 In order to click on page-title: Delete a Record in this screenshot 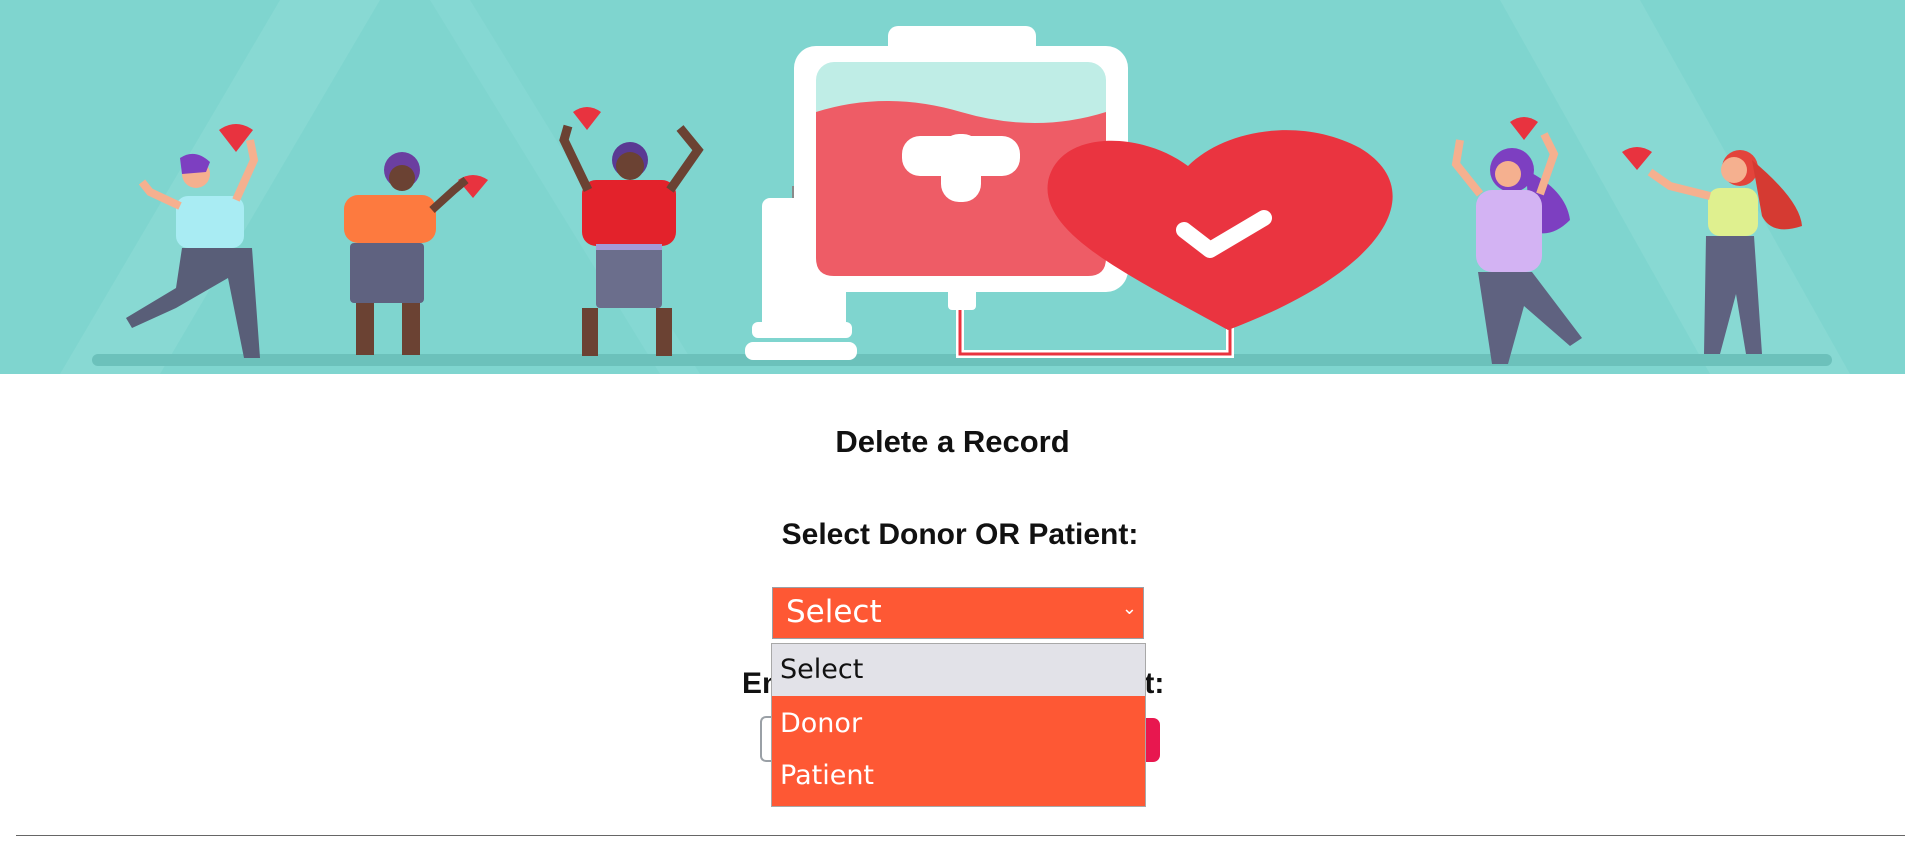, I will do `click(952, 441)`.